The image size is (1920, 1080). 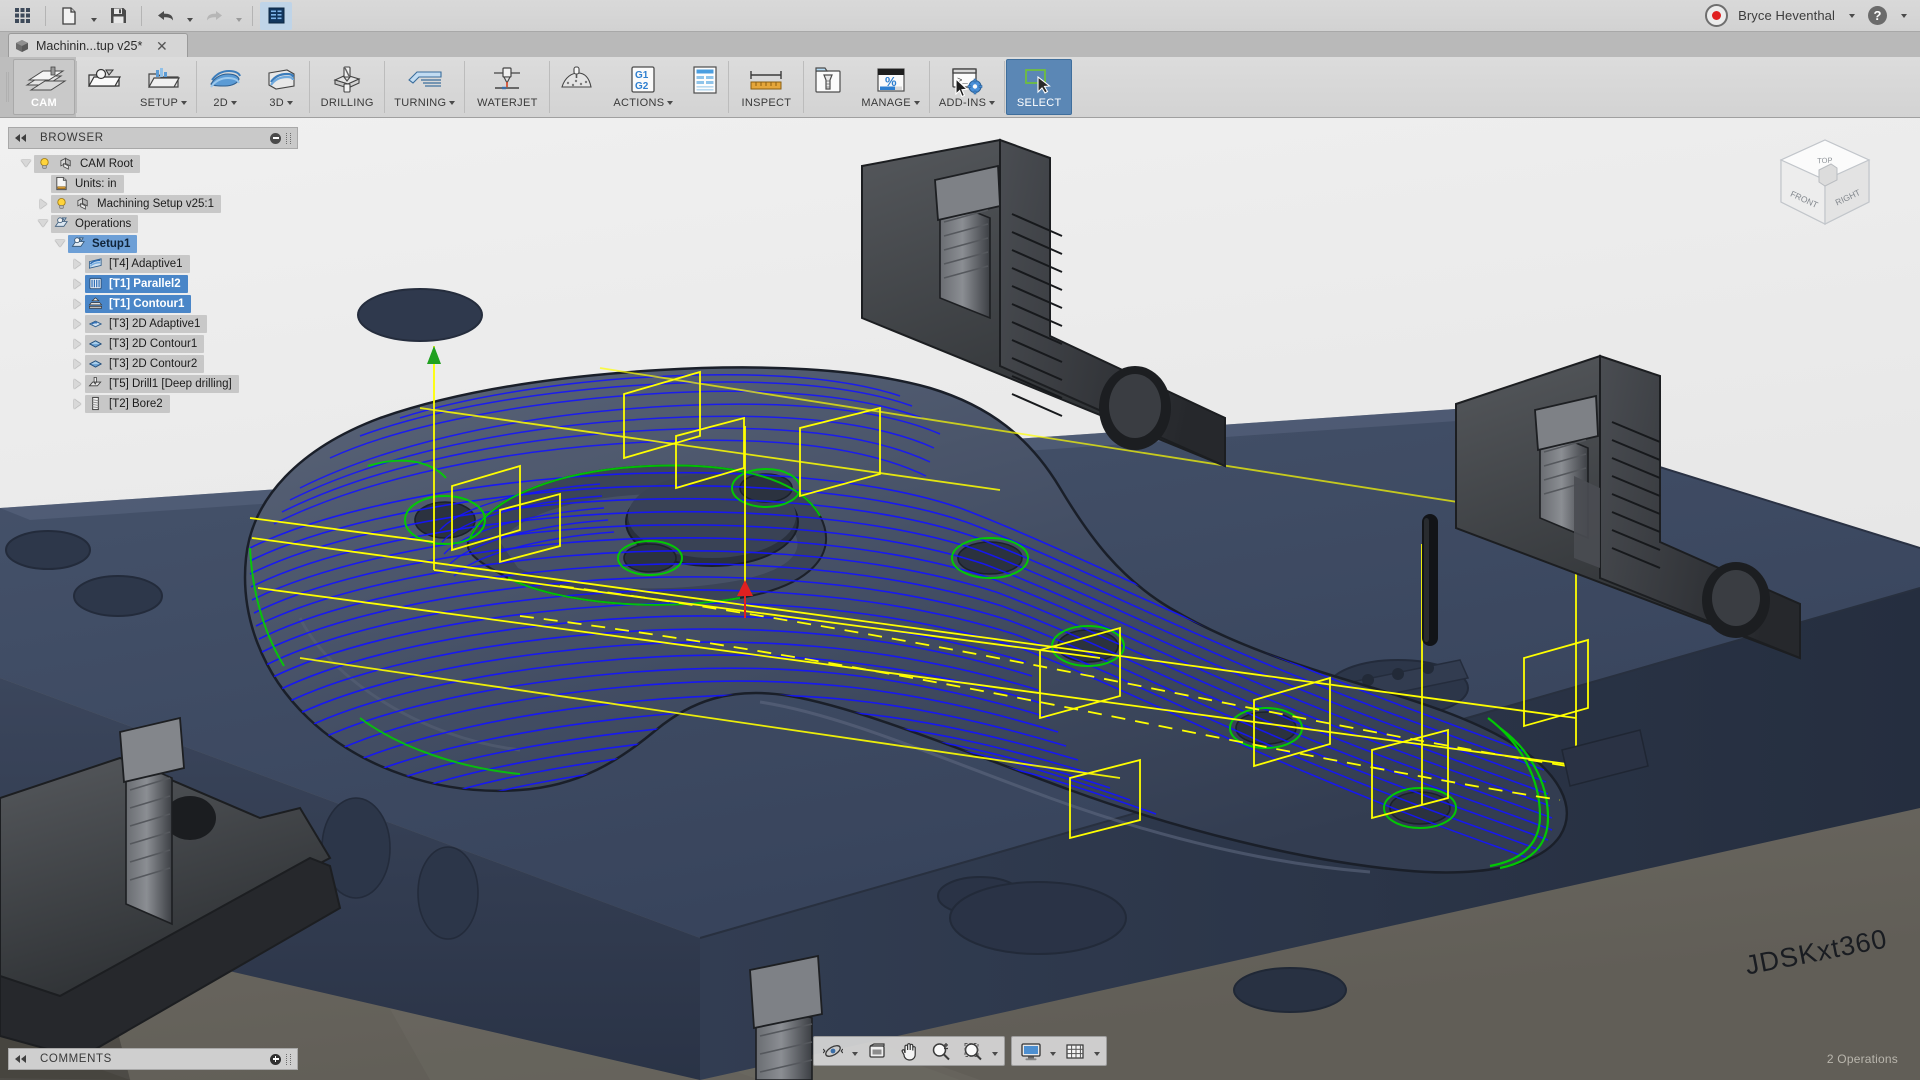 I want to click on undo-button, so click(x=165, y=16).